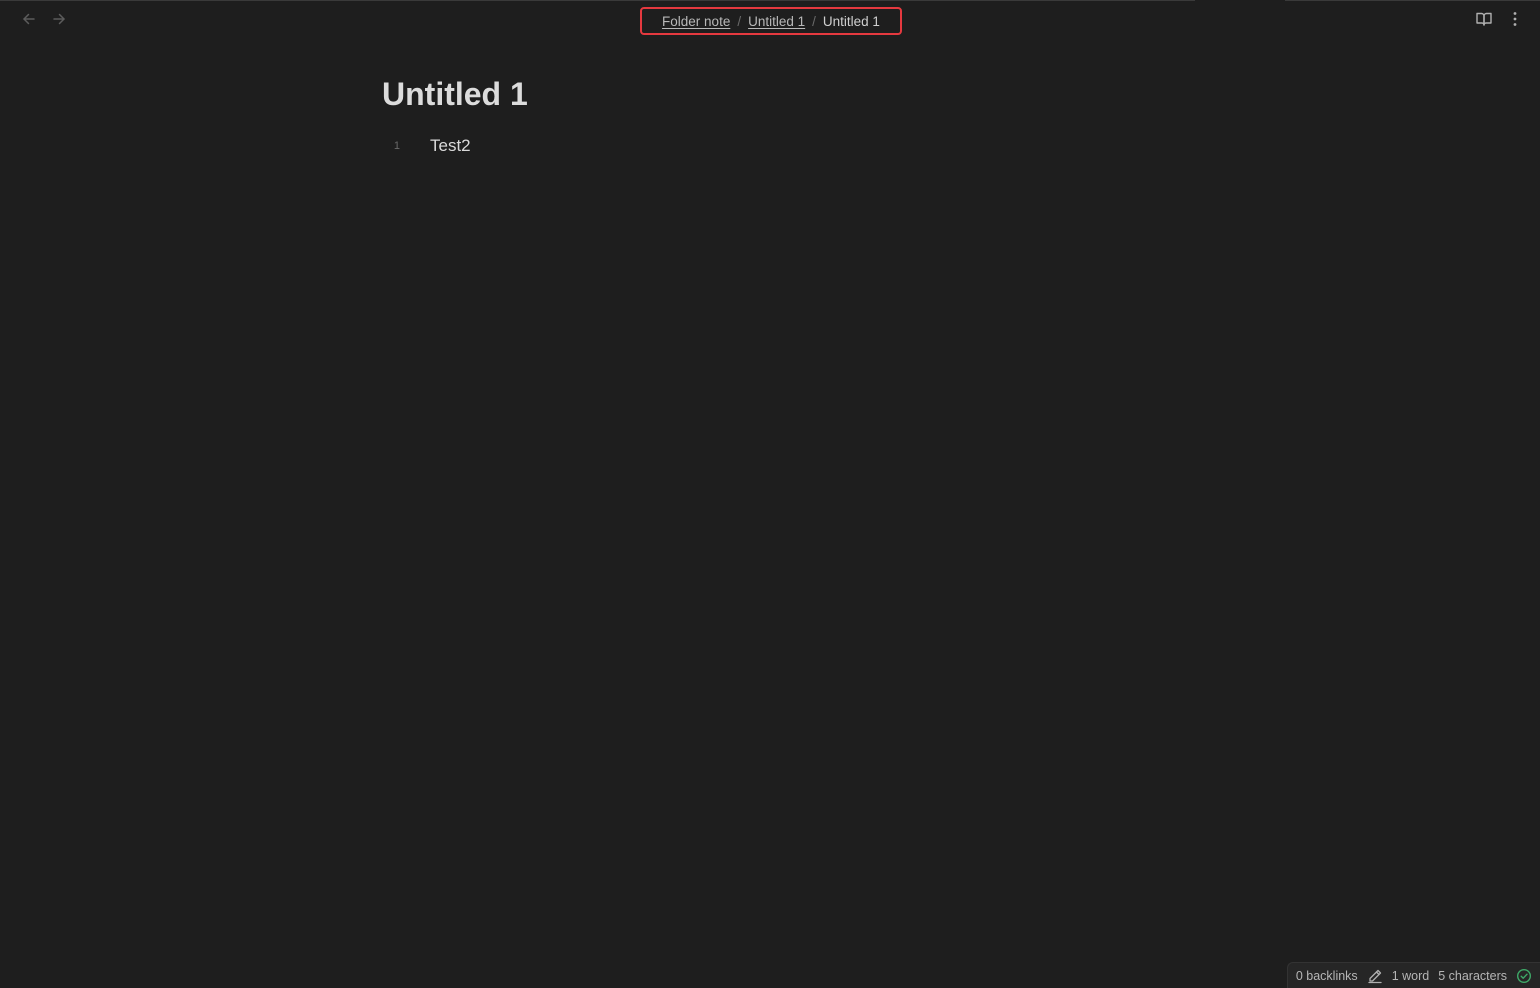 The width and height of the screenshot is (1540, 988). I want to click on book-open-icon, so click(1484, 21).